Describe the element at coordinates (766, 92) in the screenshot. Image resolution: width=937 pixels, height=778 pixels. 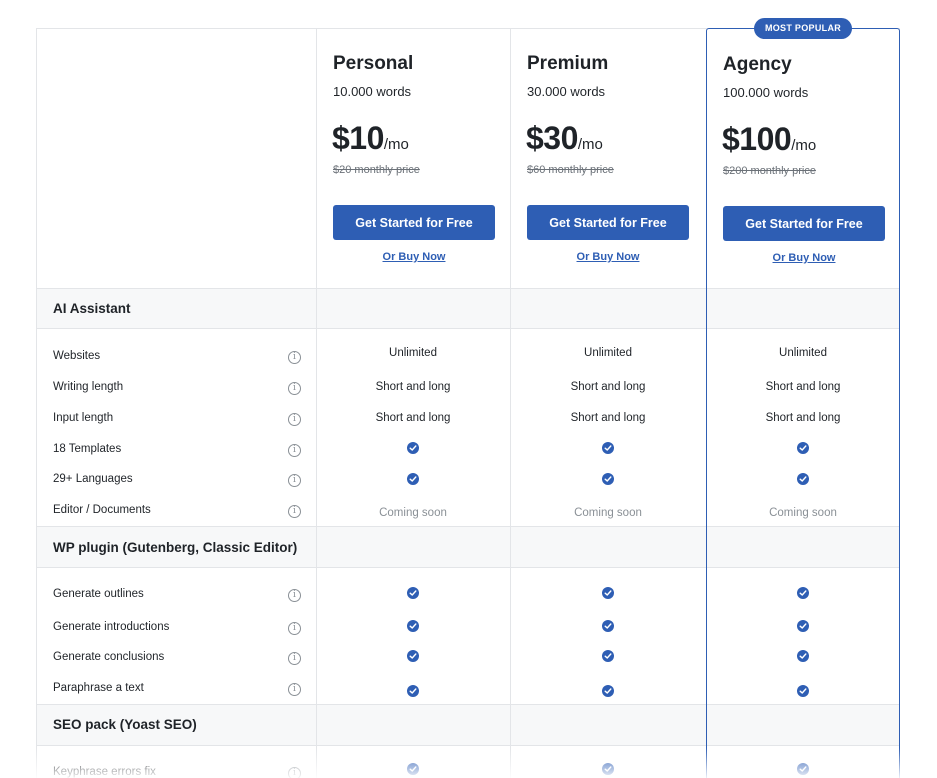
I see `plan-words-agency: 100.000 words` at that location.